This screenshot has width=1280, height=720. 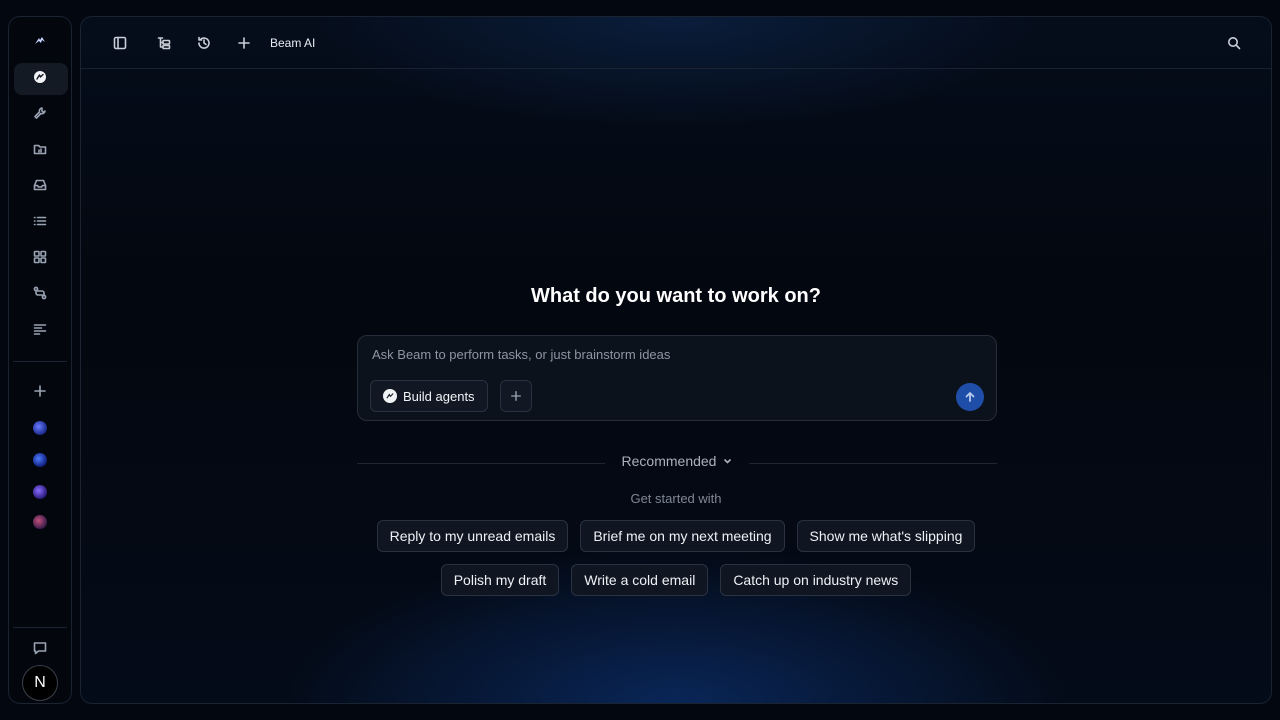 What do you see at coordinates (816, 580) in the screenshot?
I see `suggestion-chip: Catch up on industry news` at bounding box center [816, 580].